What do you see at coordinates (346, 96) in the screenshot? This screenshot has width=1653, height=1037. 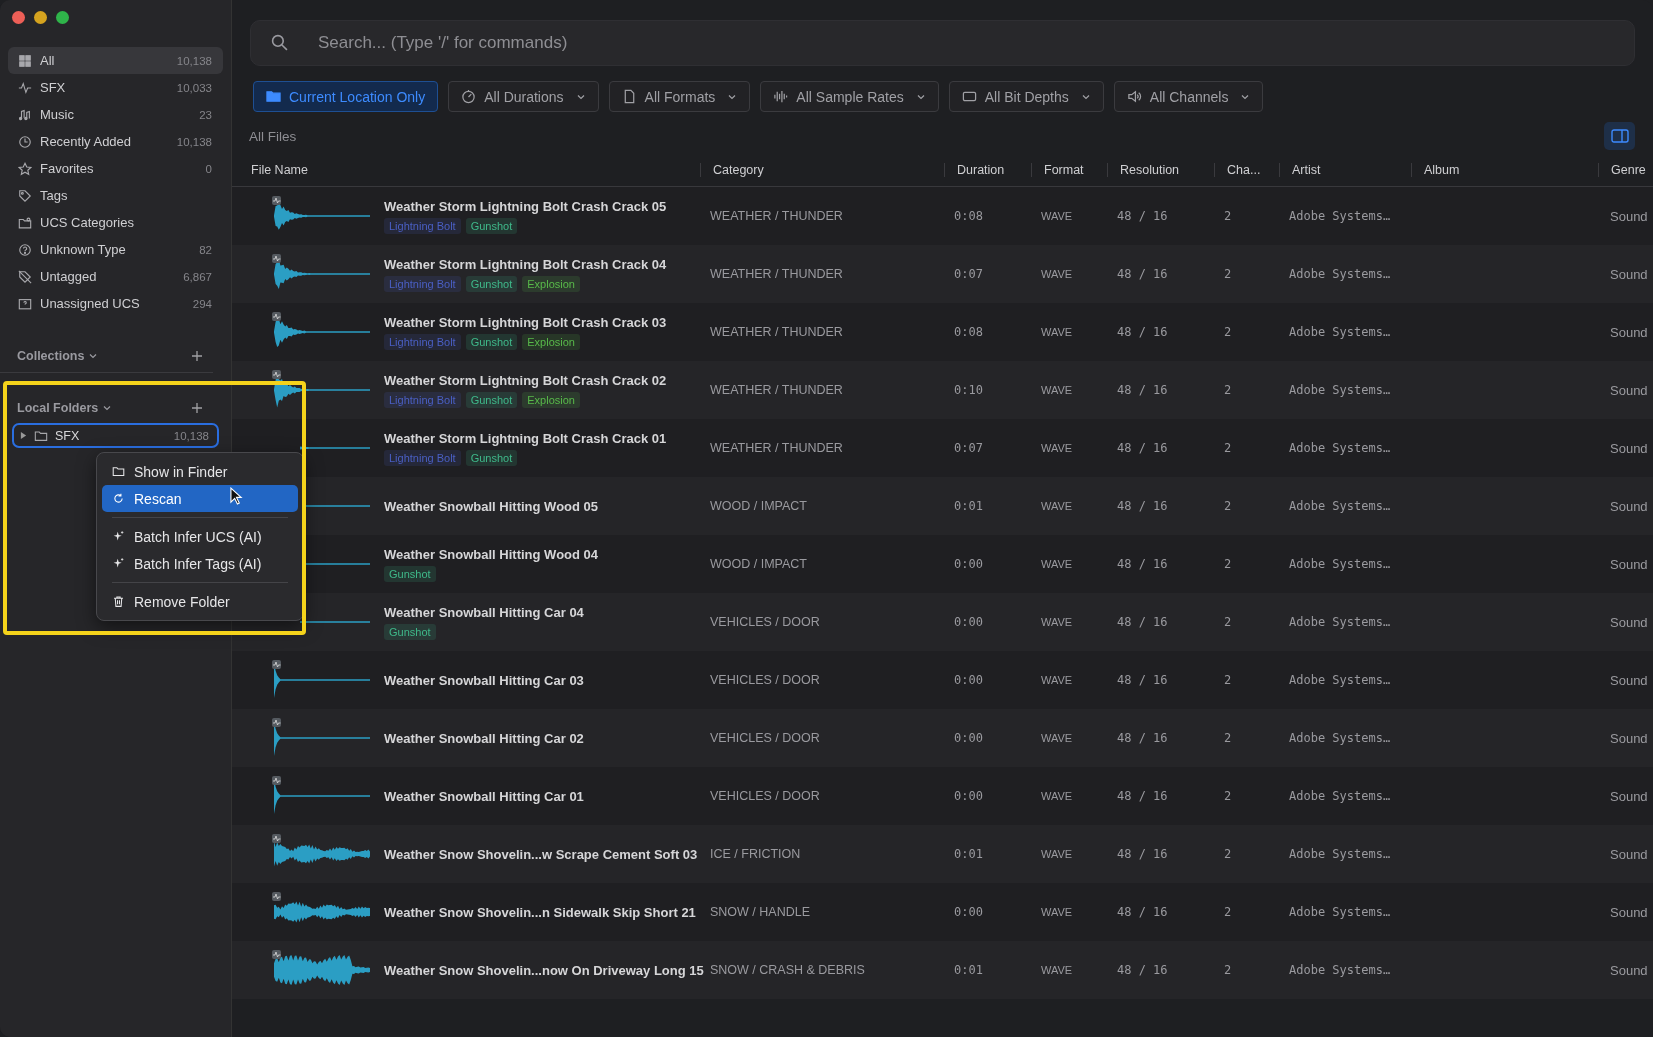 I see `filter-button: Current Location Only` at bounding box center [346, 96].